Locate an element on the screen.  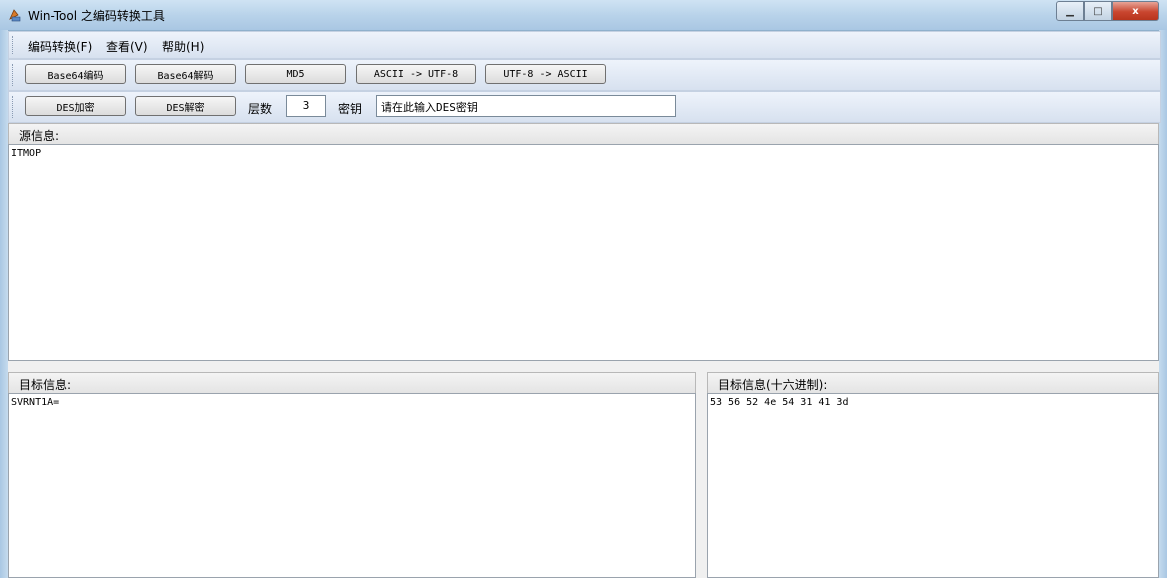
source-header: 源信息: is located at coordinates (583, 134).